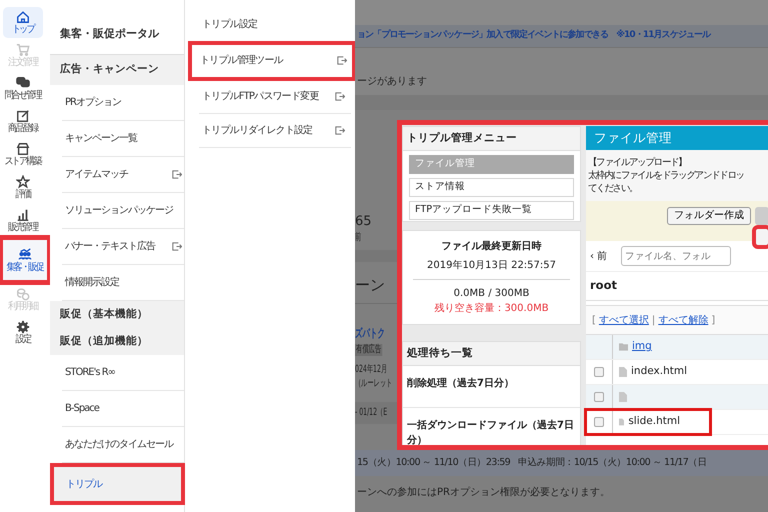 This screenshot has width=768, height=512. I want to click on folder-path: root, so click(677, 286).